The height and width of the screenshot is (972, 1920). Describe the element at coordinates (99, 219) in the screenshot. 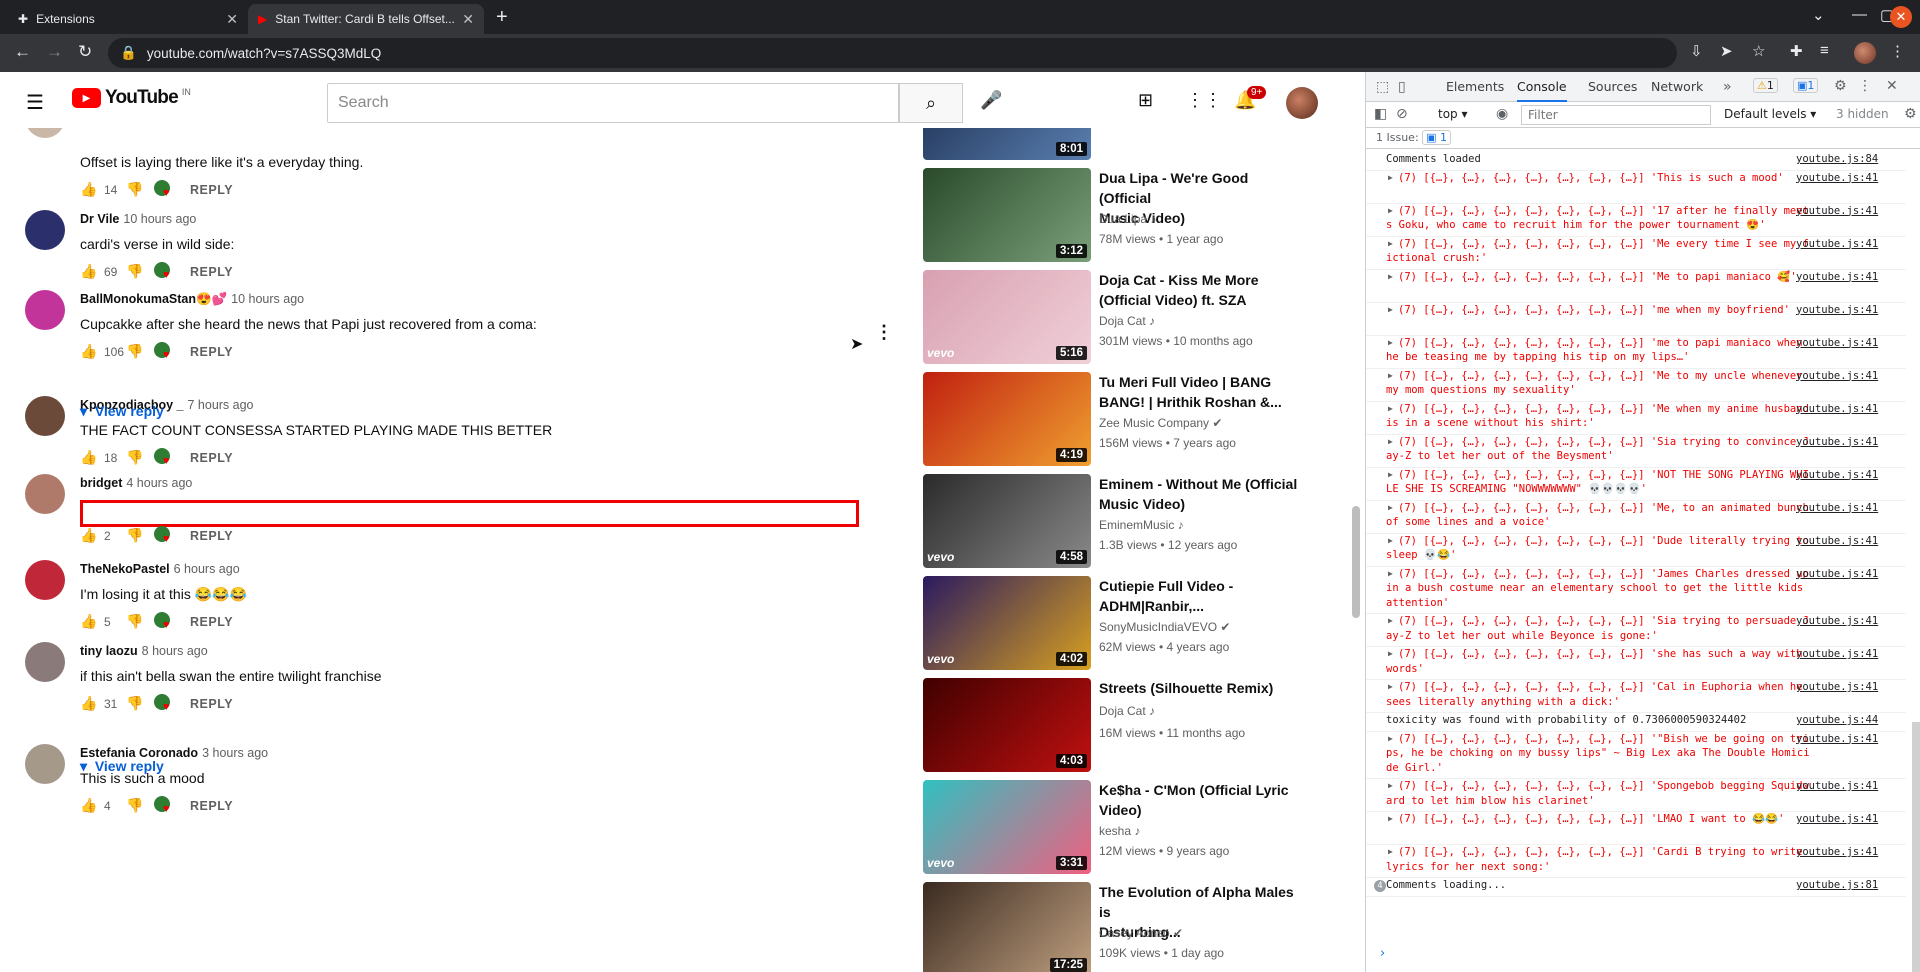

I see `author-name: Dr Vile` at that location.